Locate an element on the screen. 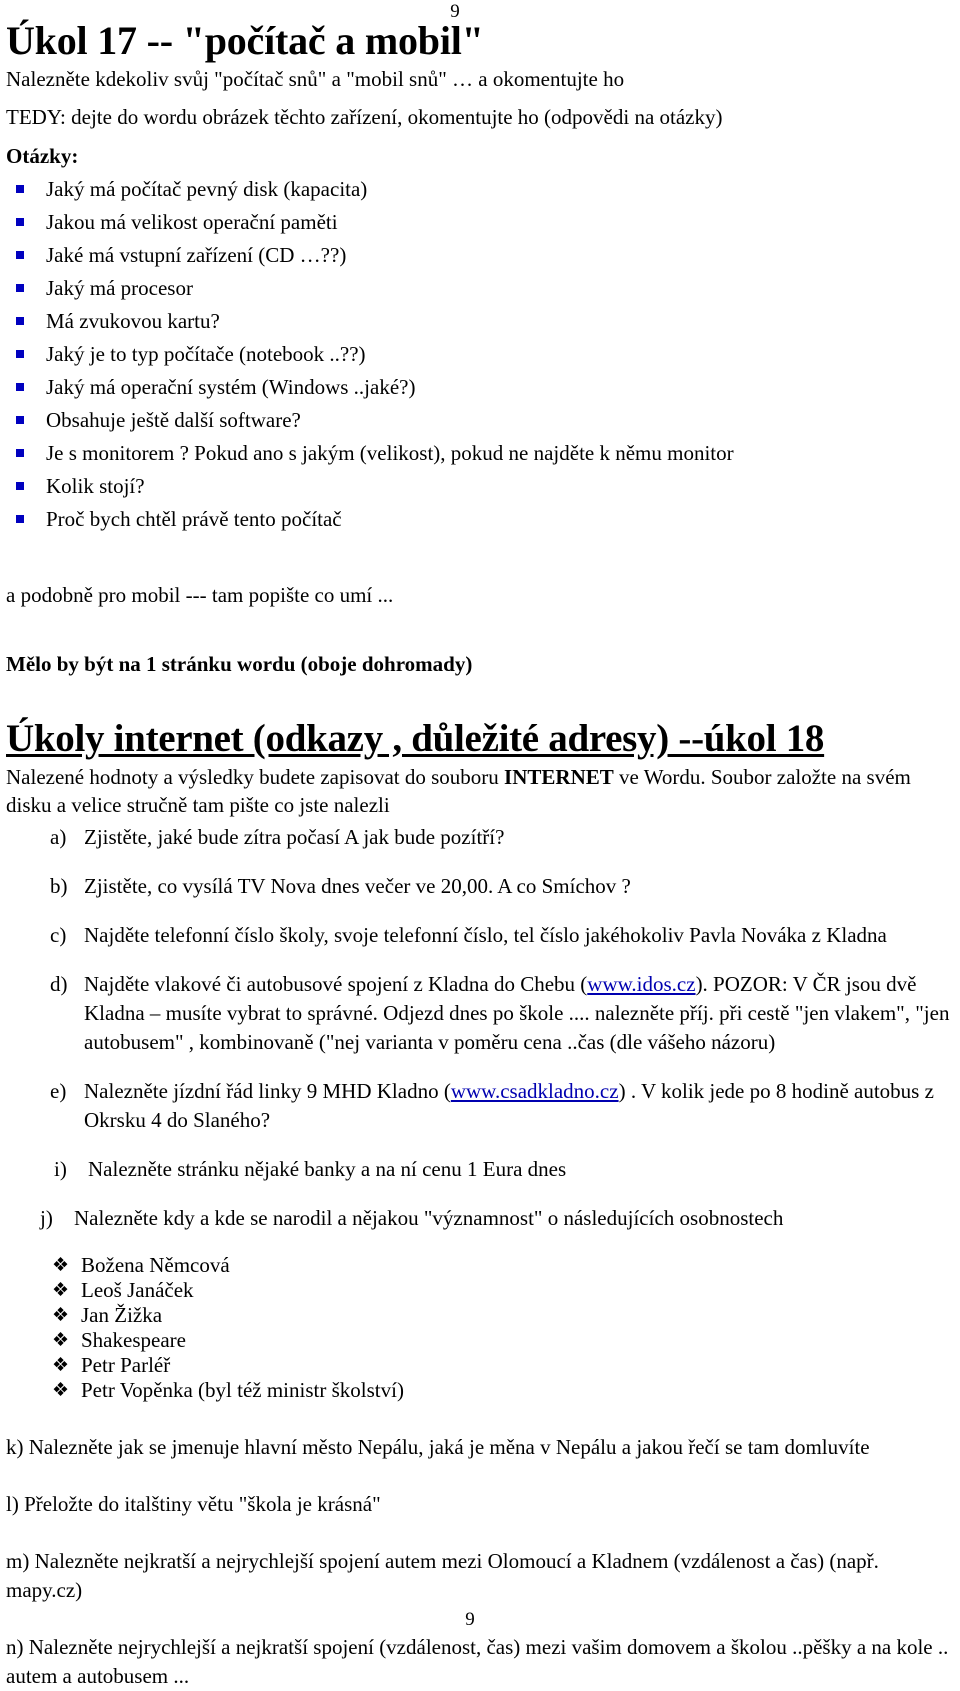 Image resolution: width=960 pixels, height=1691 pixels. page-footer-number: 9 is located at coordinates (470, 1619).